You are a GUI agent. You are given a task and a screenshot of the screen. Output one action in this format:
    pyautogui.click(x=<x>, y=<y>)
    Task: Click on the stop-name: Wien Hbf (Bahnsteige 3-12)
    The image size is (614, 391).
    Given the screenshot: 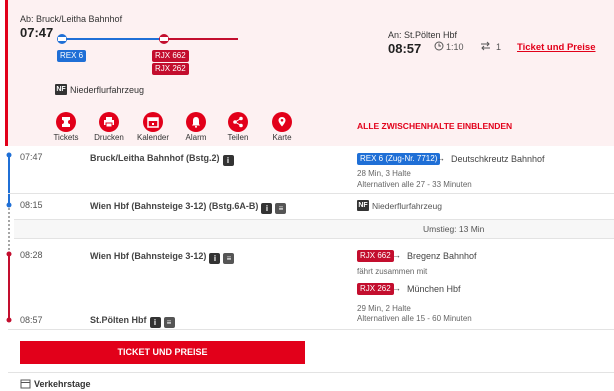 What is the action you would take?
    pyautogui.click(x=148, y=256)
    